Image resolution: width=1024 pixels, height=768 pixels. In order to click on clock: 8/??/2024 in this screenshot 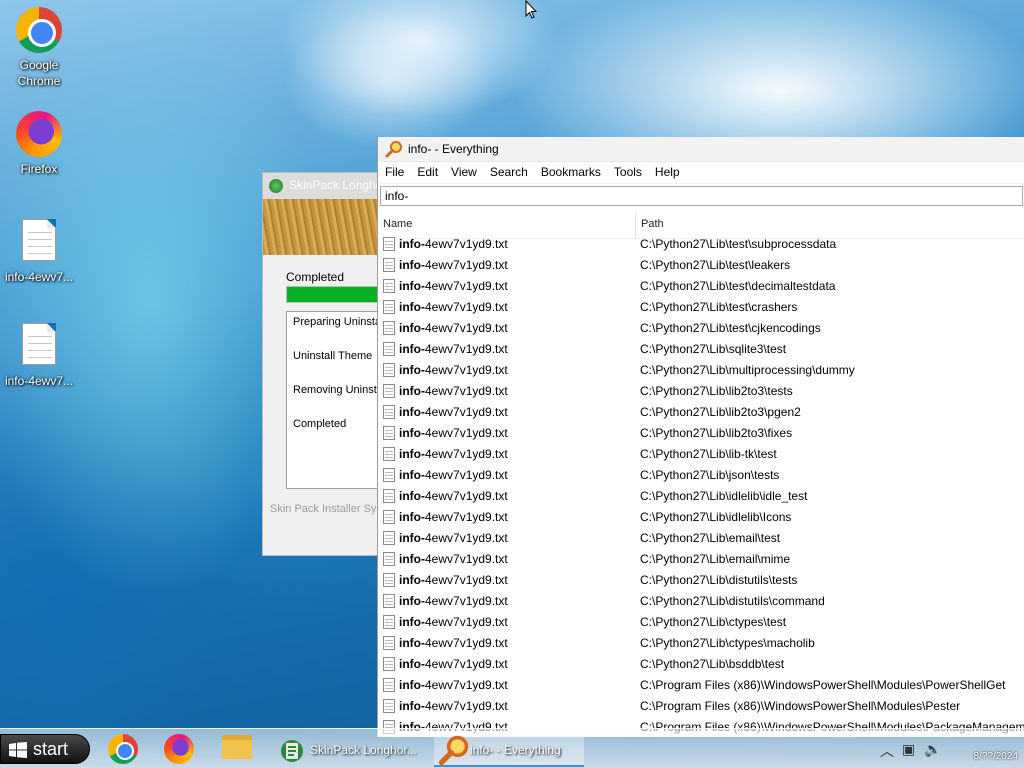, I will do `click(996, 756)`.